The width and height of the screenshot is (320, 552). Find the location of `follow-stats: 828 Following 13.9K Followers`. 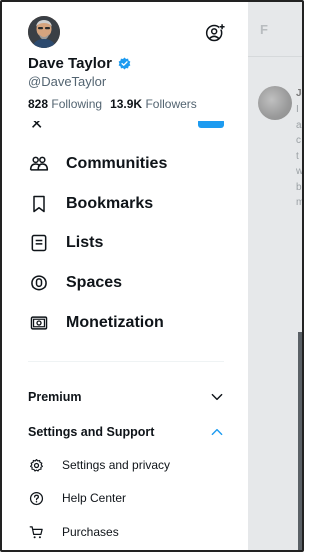

follow-stats: 828 Following 13.9K Followers is located at coordinates (112, 104).